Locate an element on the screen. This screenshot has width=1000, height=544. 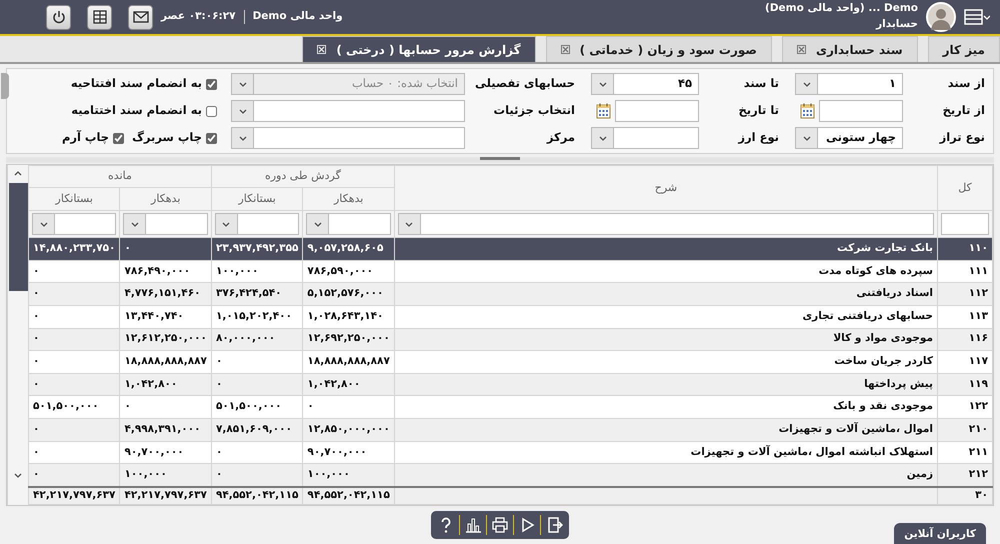
table-row: ۱۲۲ موجودی نقد و بانک ۰ ۵۰۱,۵۰۰,۰۰۰ ۰ ۵۰۱,۵۰۰,۰۰۰ is located at coordinates (510, 407).